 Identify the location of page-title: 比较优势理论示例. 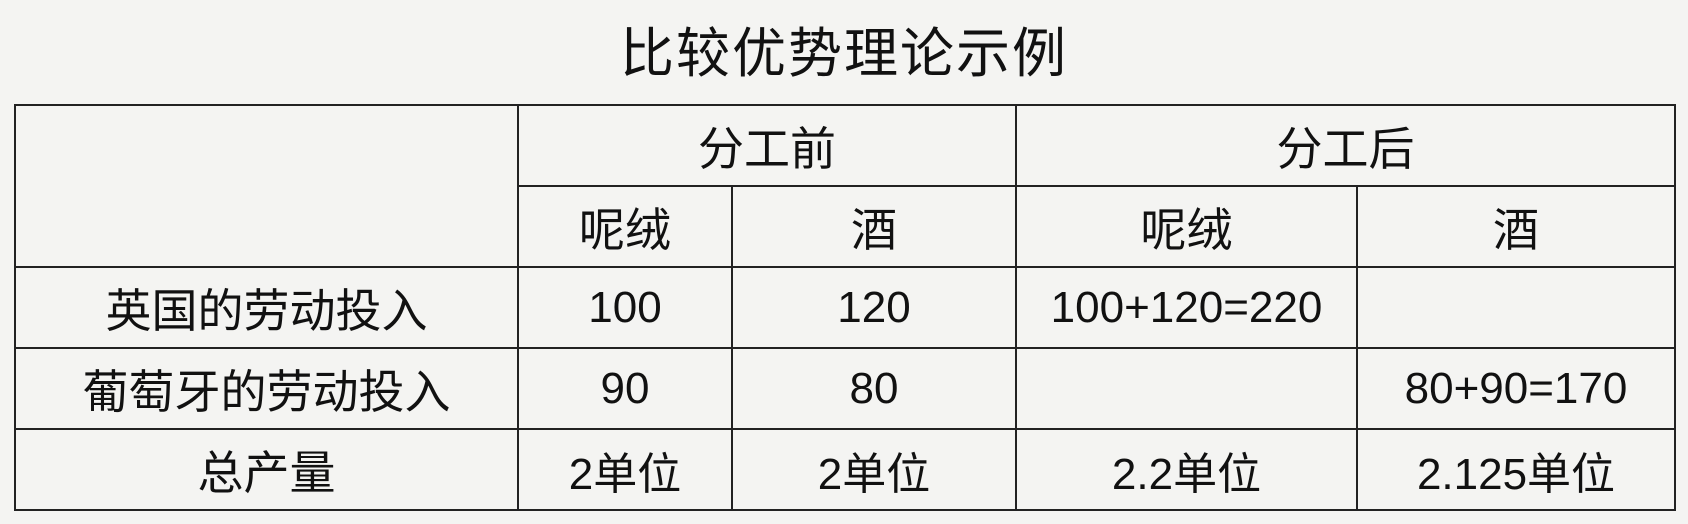
(844, 53).